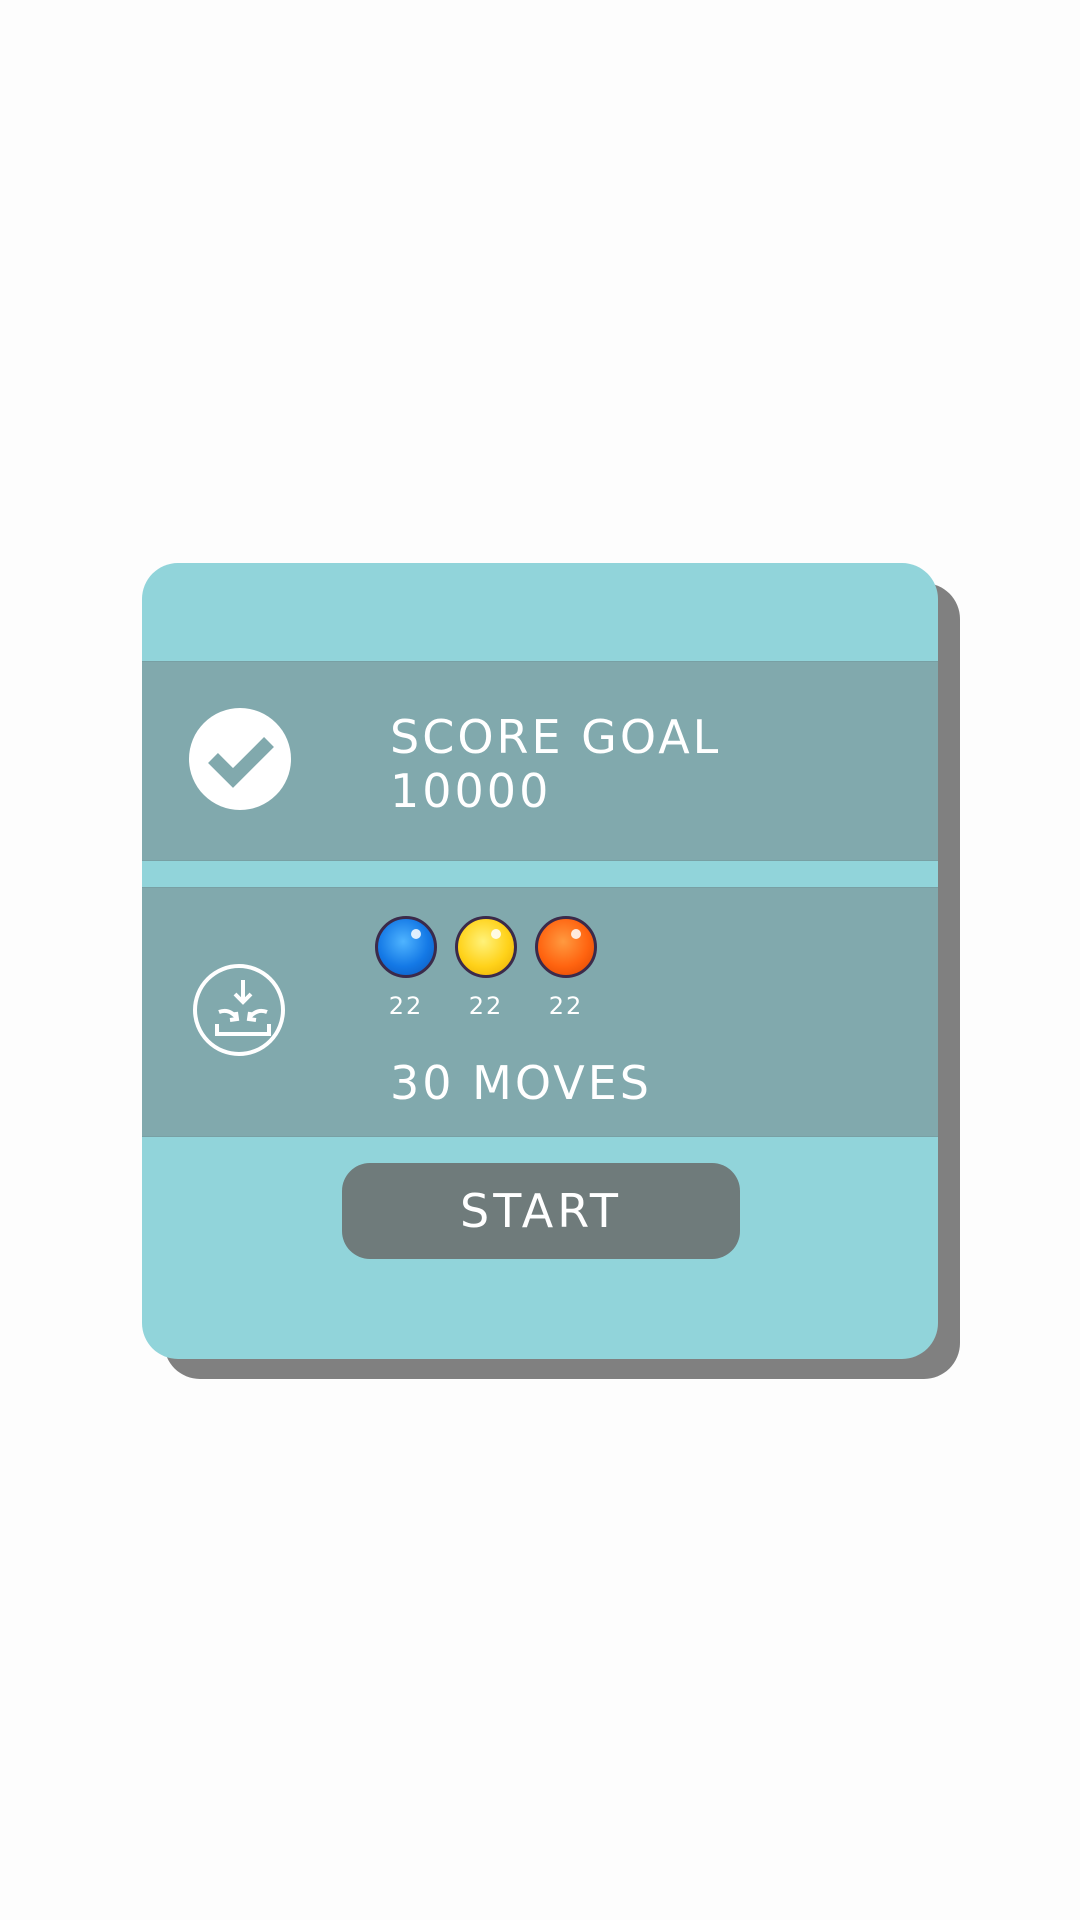 The height and width of the screenshot is (1920, 1080). Describe the element at coordinates (406, 947) in the screenshot. I see `blue-orb-icon` at that location.